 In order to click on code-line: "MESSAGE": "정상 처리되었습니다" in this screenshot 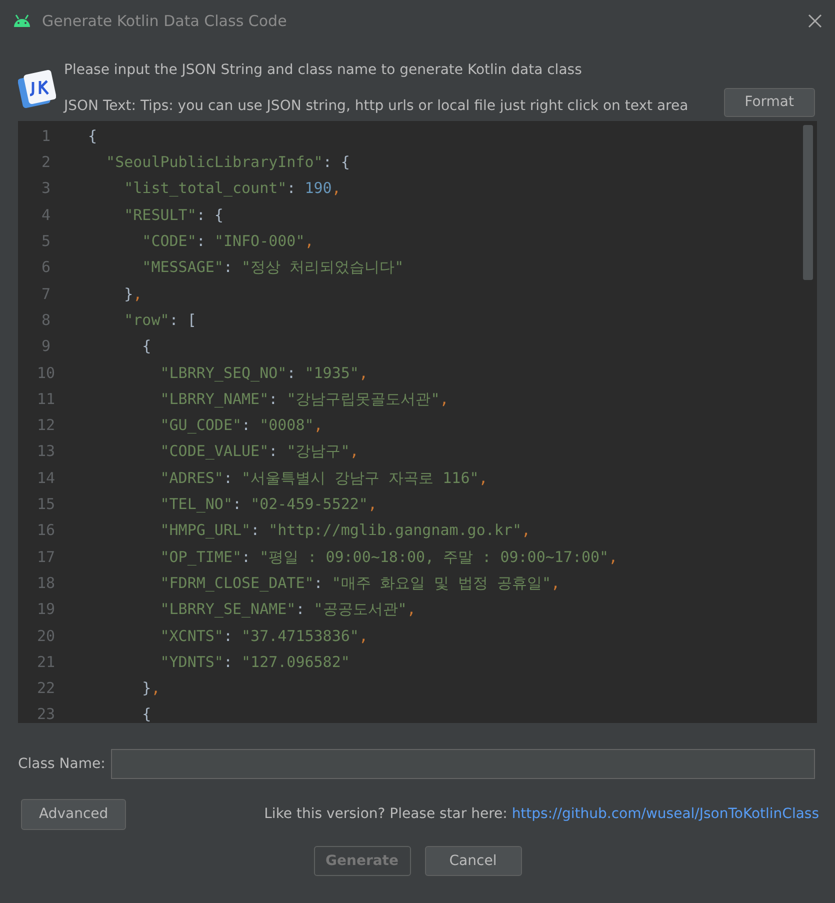, I will do `click(272, 267)`.